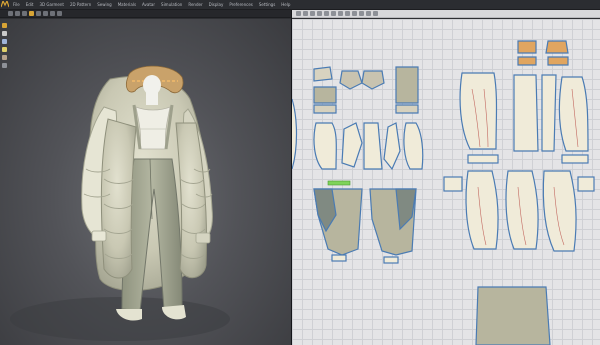  What do you see at coordinates (333, 13) in the screenshot?
I see `internal-line-icon` at bounding box center [333, 13].